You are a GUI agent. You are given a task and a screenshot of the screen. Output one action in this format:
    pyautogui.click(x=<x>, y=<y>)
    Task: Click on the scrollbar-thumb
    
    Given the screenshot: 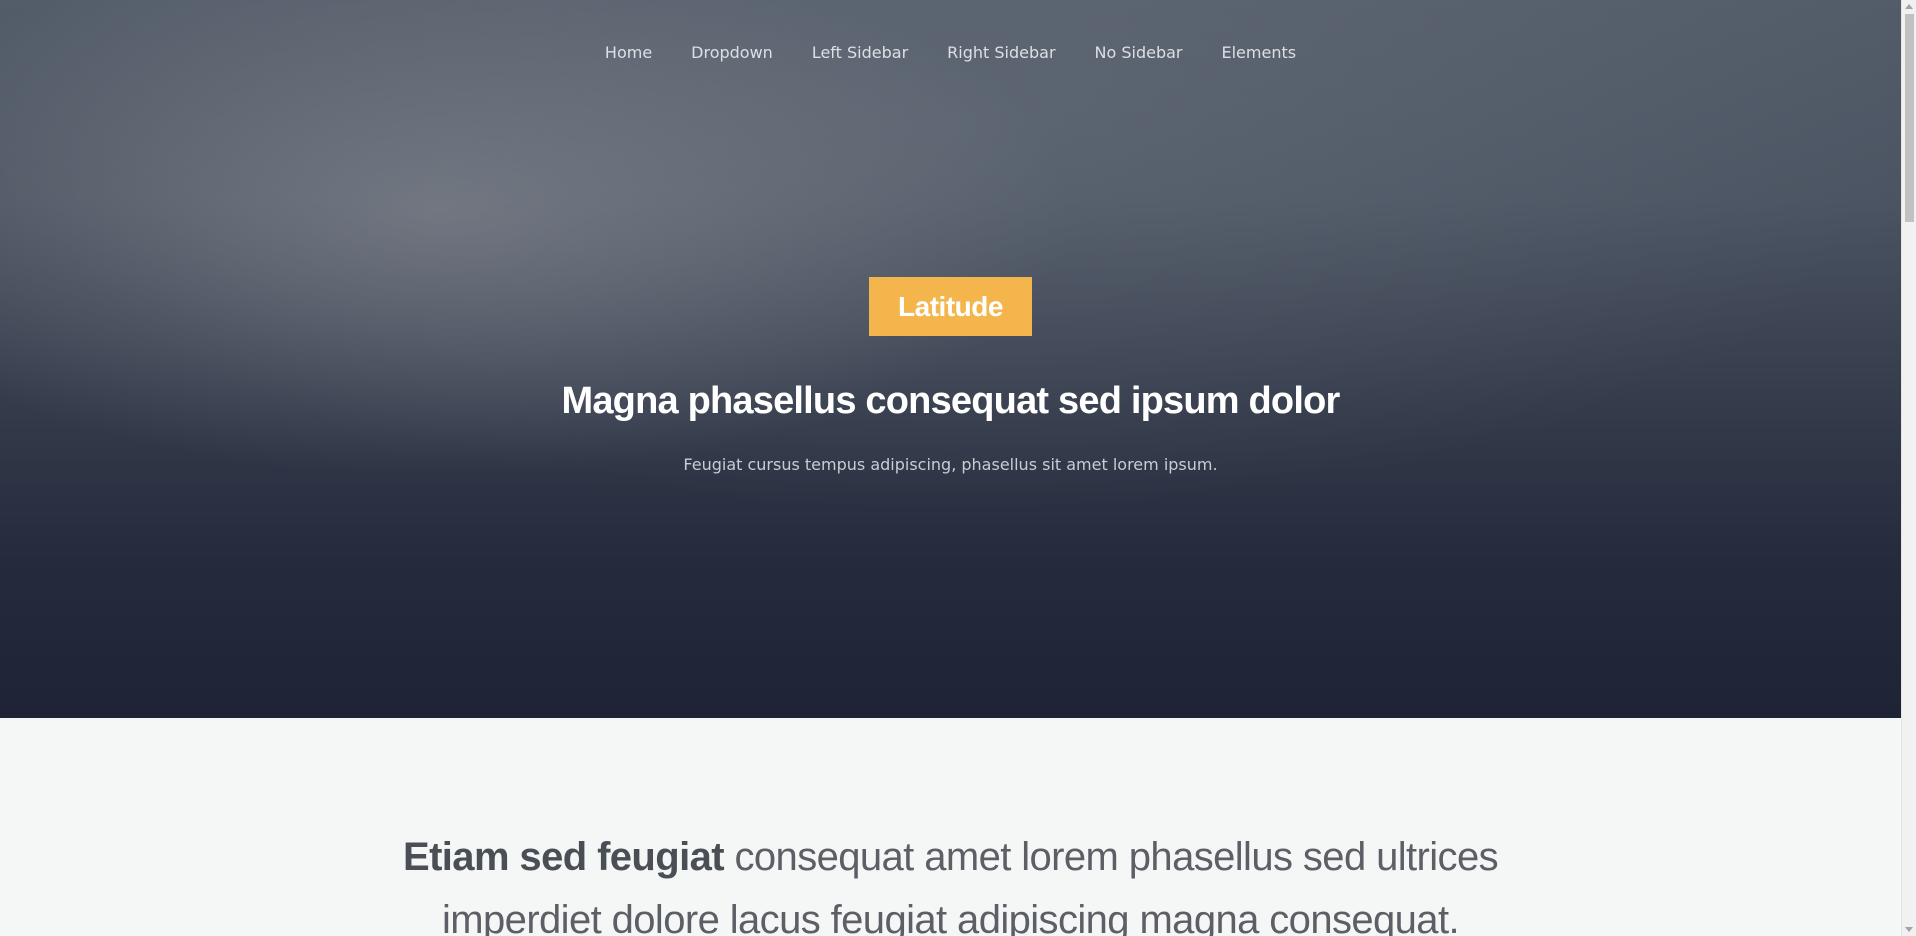 What is the action you would take?
    pyautogui.click(x=1909, y=118)
    